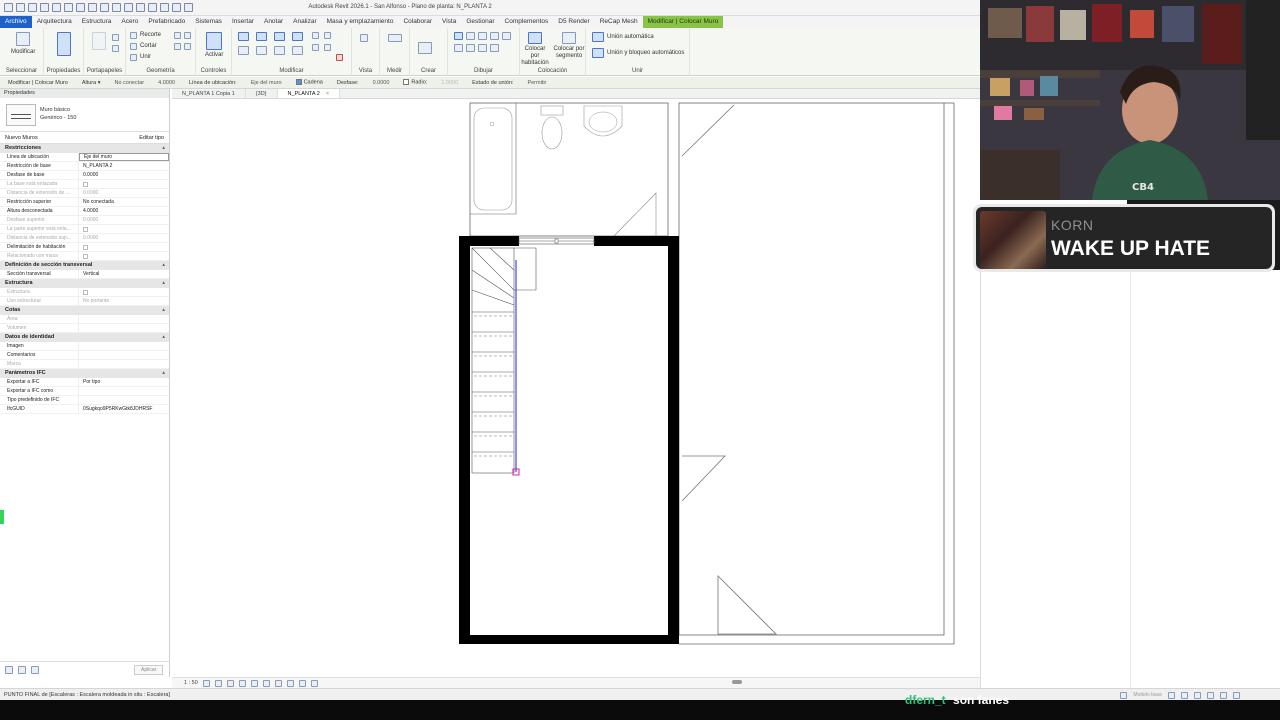 The width and height of the screenshot is (1280, 720). What do you see at coordinates (99, 41) in the screenshot?
I see `paste-icon` at bounding box center [99, 41].